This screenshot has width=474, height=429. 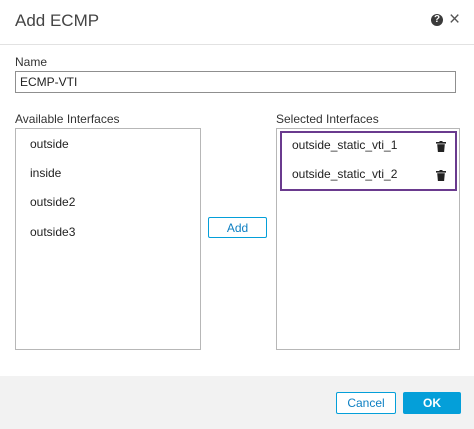 What do you see at coordinates (344, 145) in the screenshot?
I see `selected-item-vti-1: outside_static_vti_1` at bounding box center [344, 145].